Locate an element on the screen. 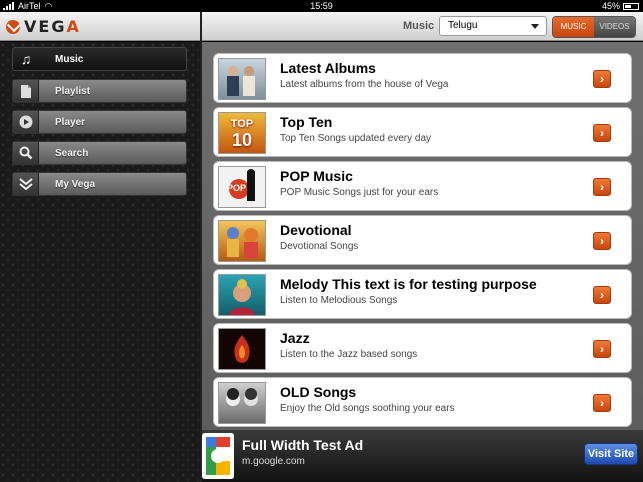  list-item-subtitle: Latest albums from the house of Vega is located at coordinates (364, 84).